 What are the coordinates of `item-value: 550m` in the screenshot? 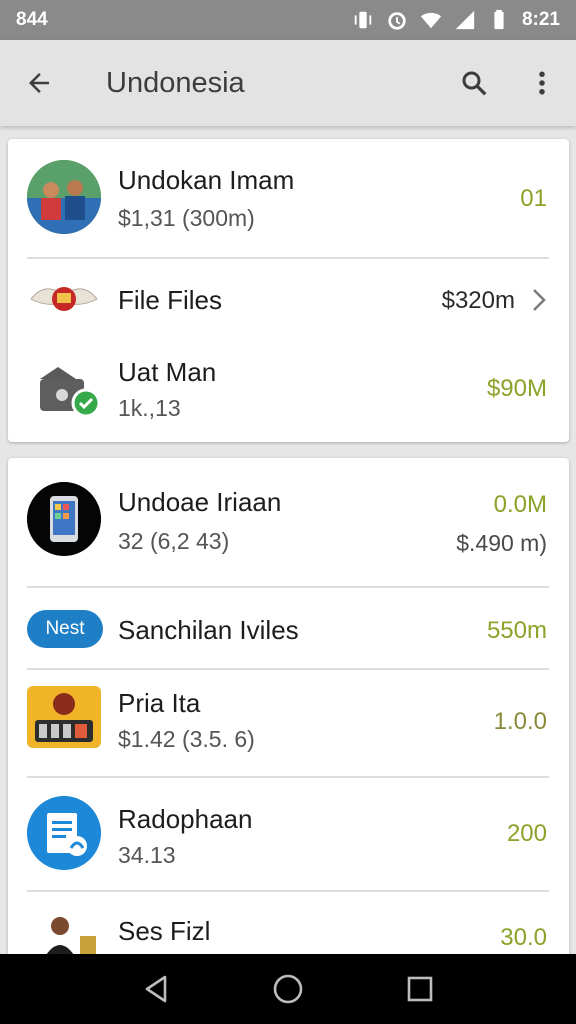 It's located at (516, 630).